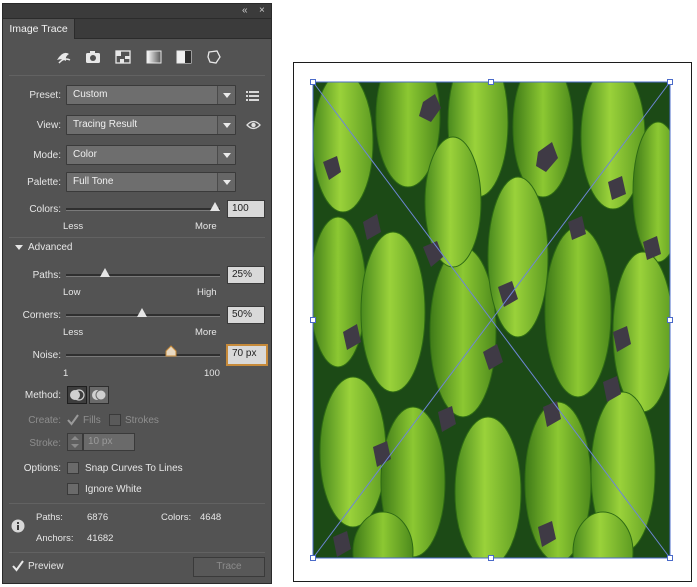  Describe the element at coordinates (252, 95) in the screenshot. I see `palette-menu-icon` at that location.